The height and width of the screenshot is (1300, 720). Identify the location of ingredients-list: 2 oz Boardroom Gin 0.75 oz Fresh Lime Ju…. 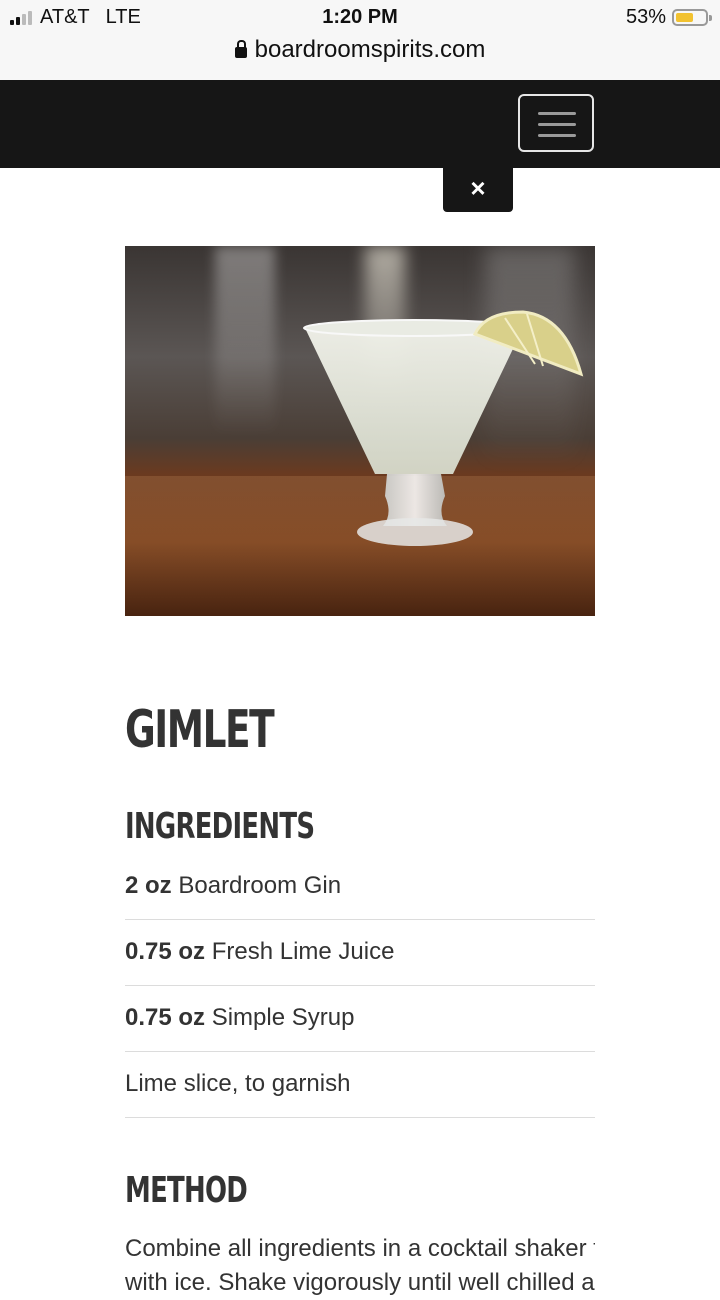
(360, 986).